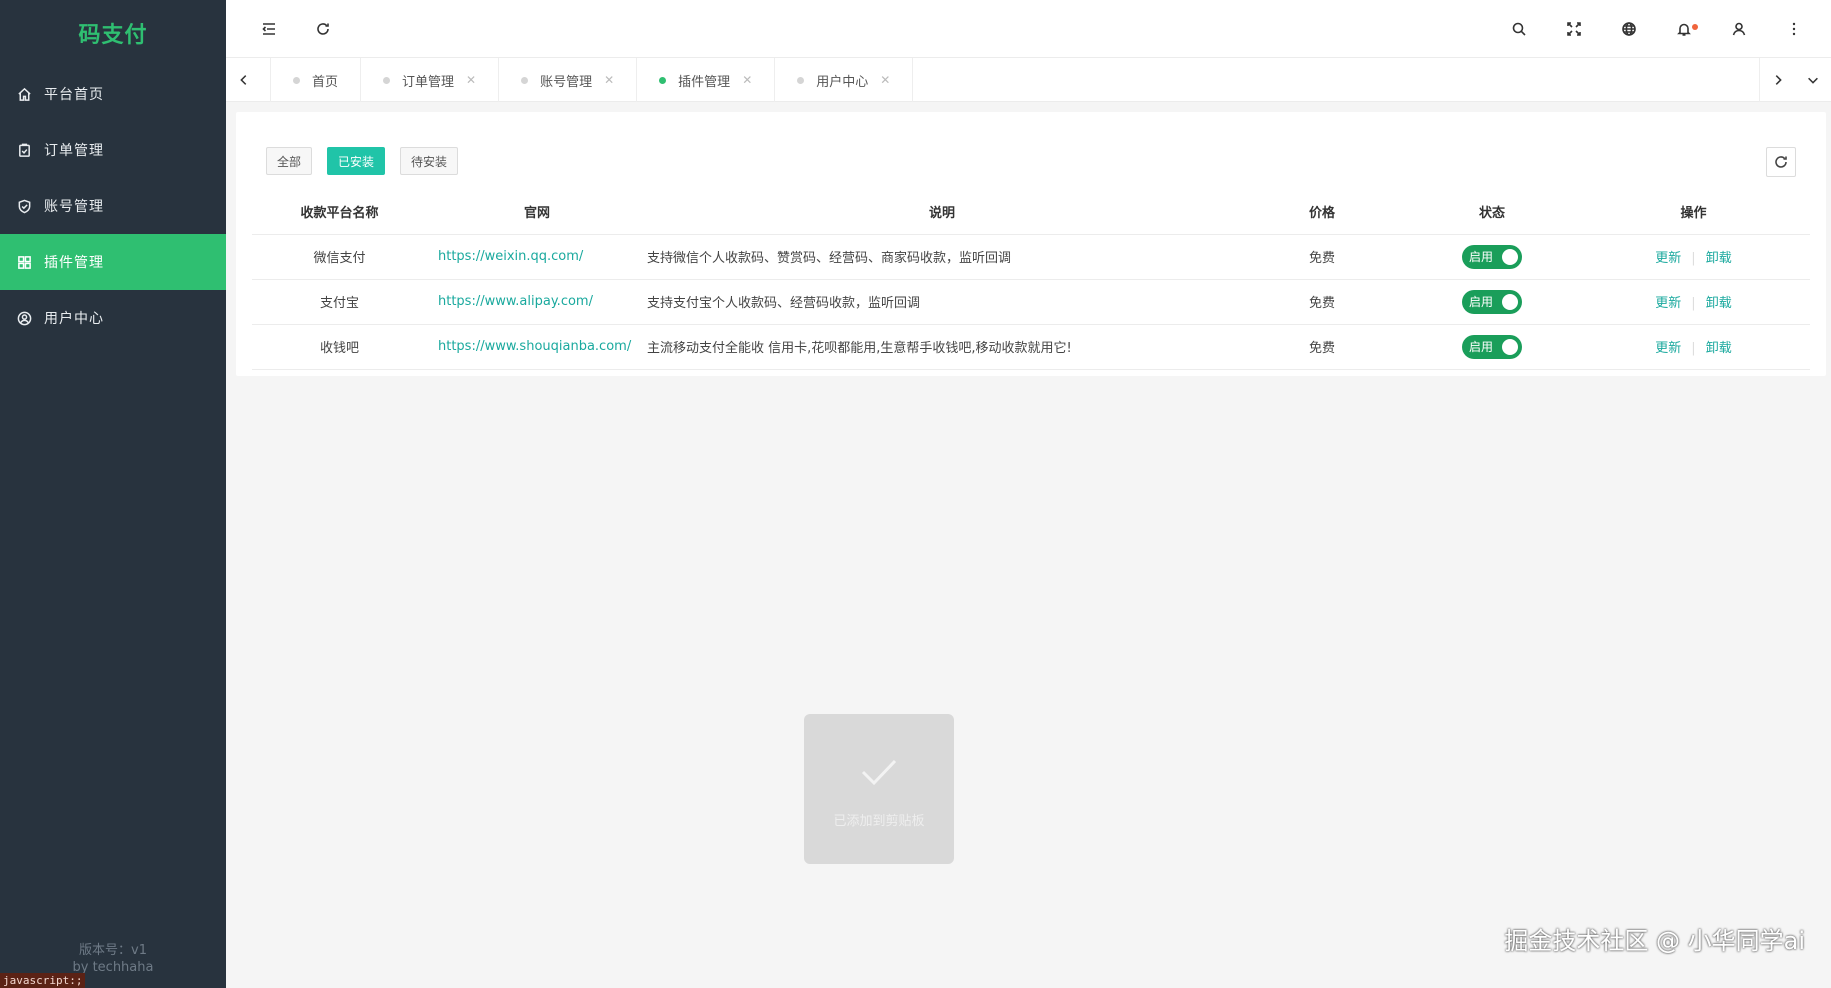 This screenshot has width=1831, height=988. I want to click on sidebar-item-plugins: 插件管理, so click(113, 262).